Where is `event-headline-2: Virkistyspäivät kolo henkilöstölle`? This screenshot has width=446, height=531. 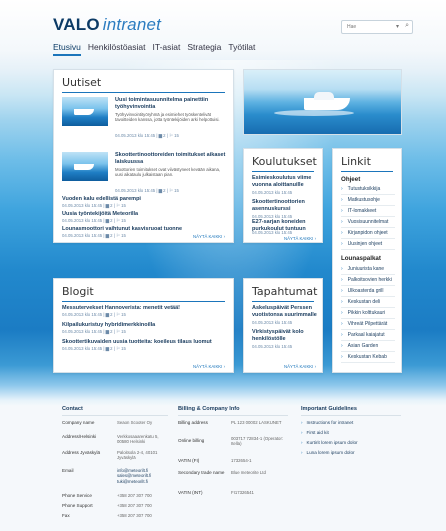 event-headline-2: Virkistyspäivät kolo henkilöstölle is located at coordinates (285, 336).